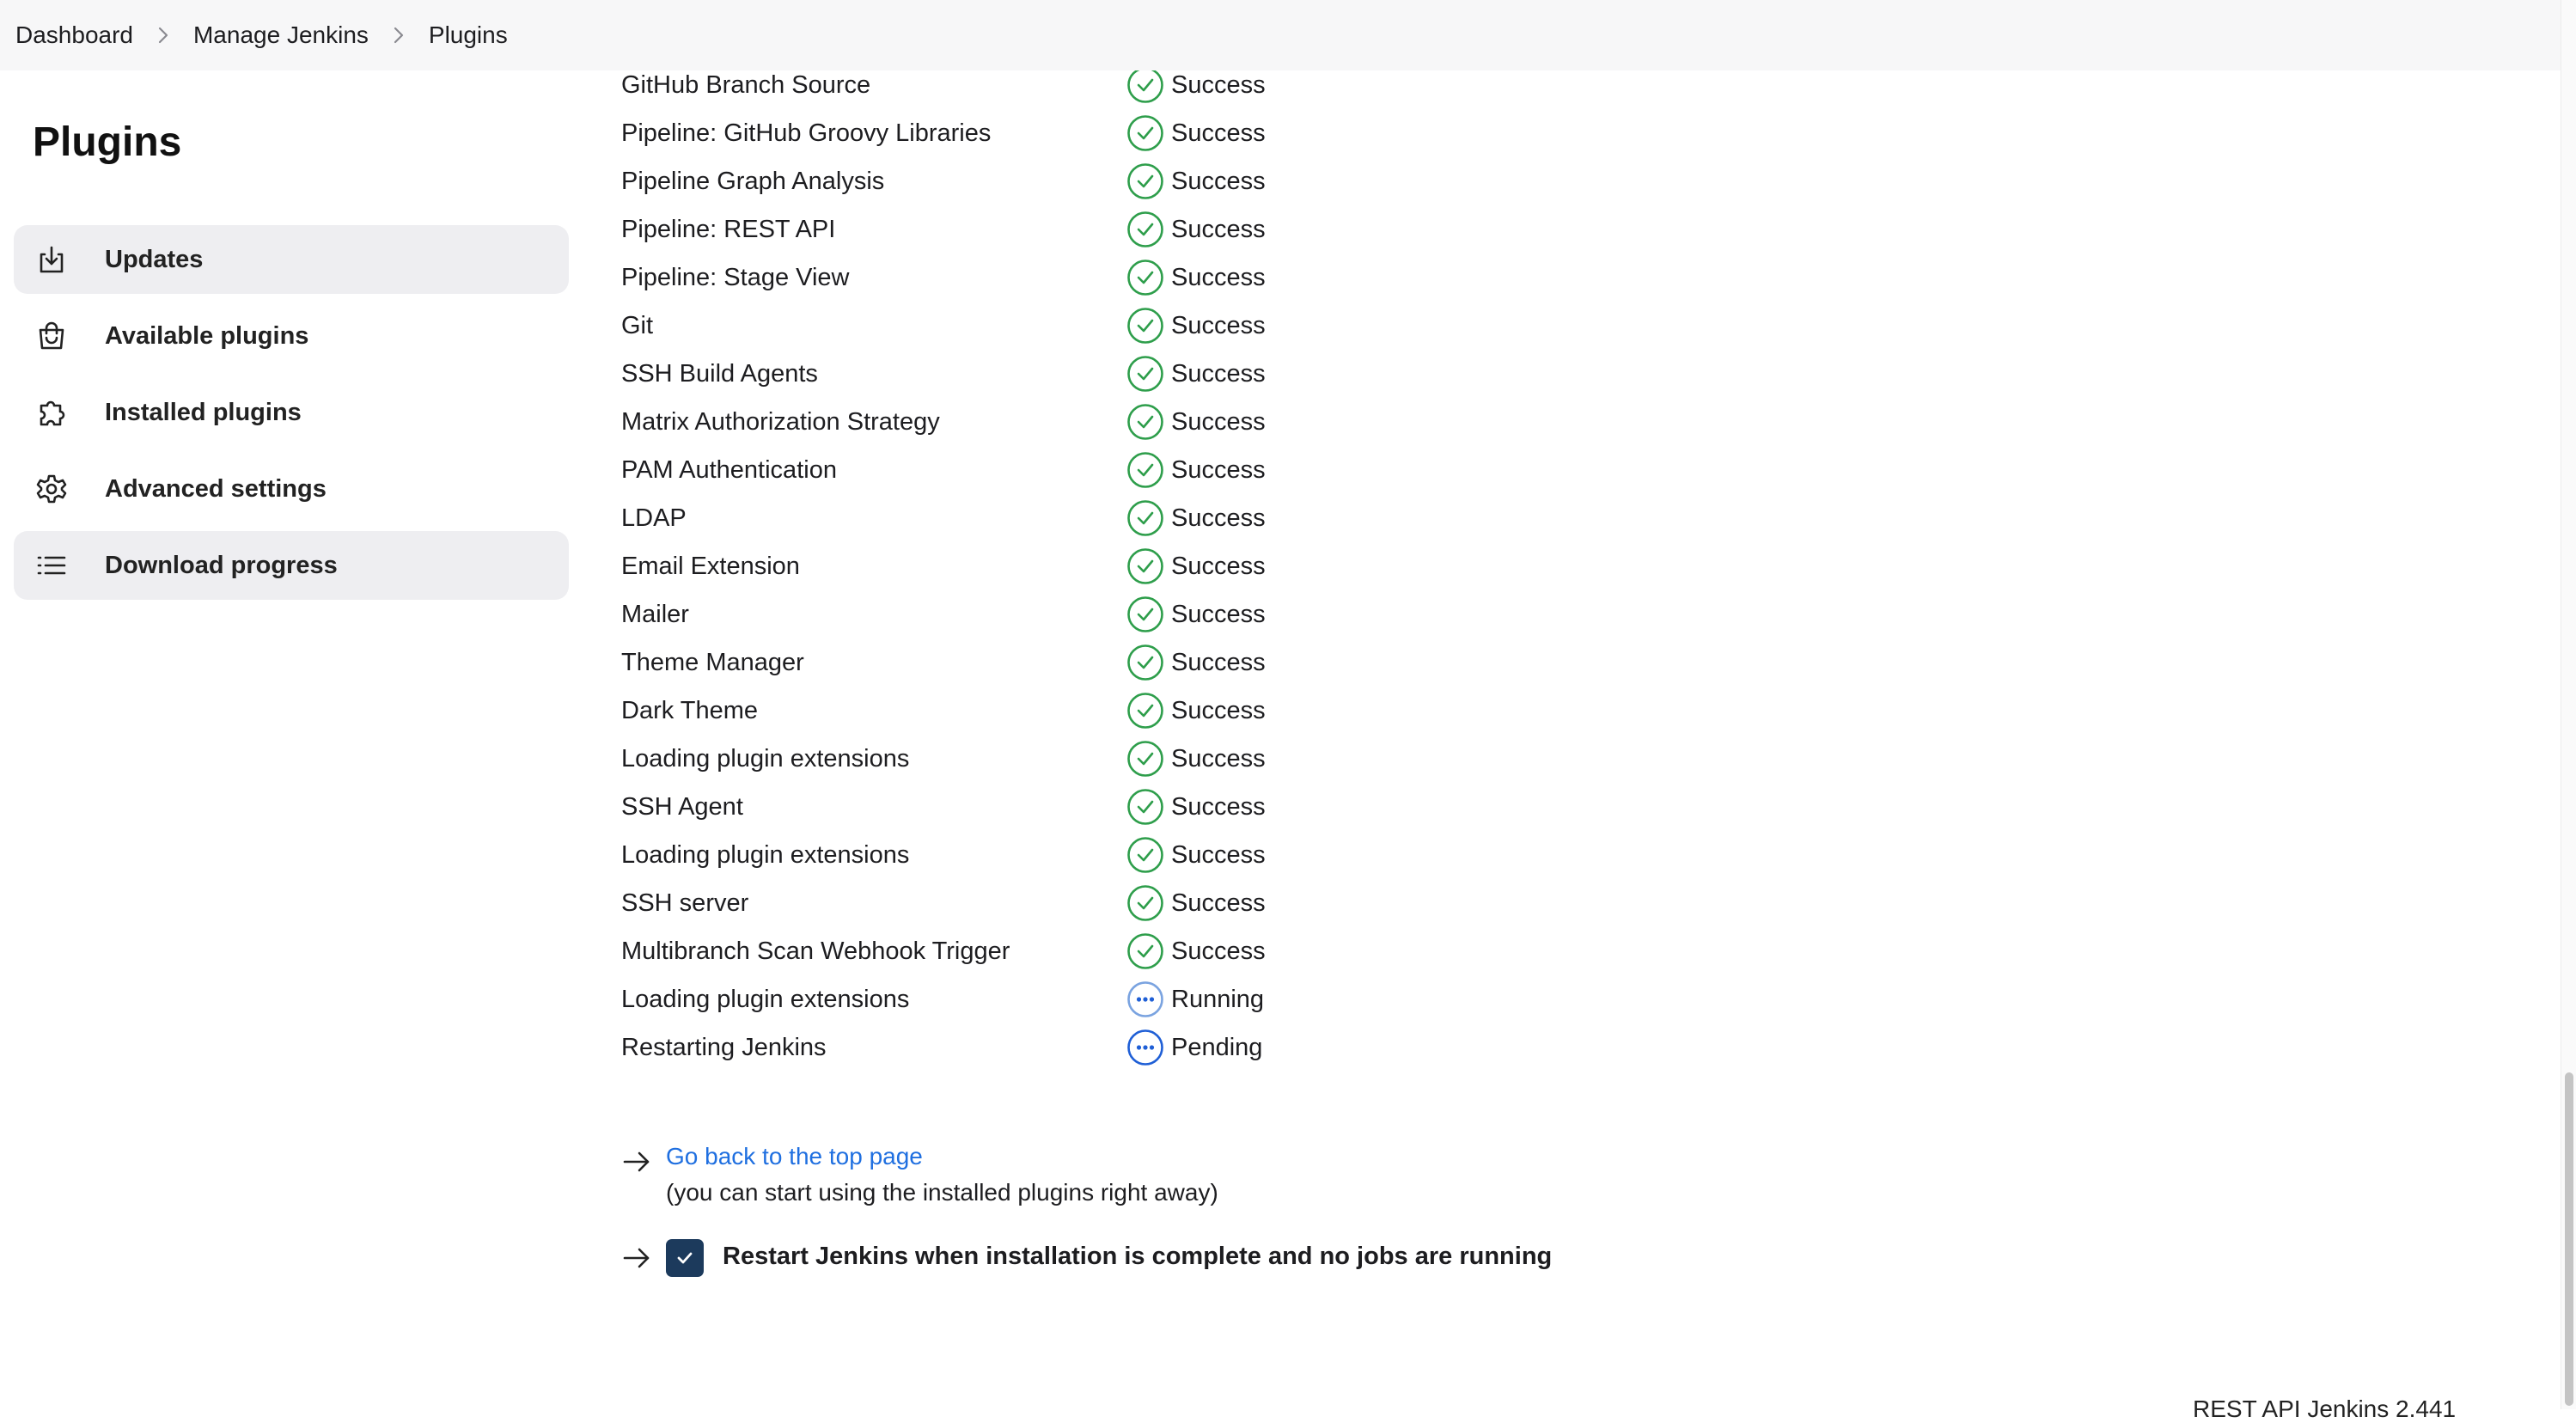 This screenshot has height=1423, width=2576. I want to click on plugin-name: Multibranch Scan Webhook Trigger, so click(815, 951).